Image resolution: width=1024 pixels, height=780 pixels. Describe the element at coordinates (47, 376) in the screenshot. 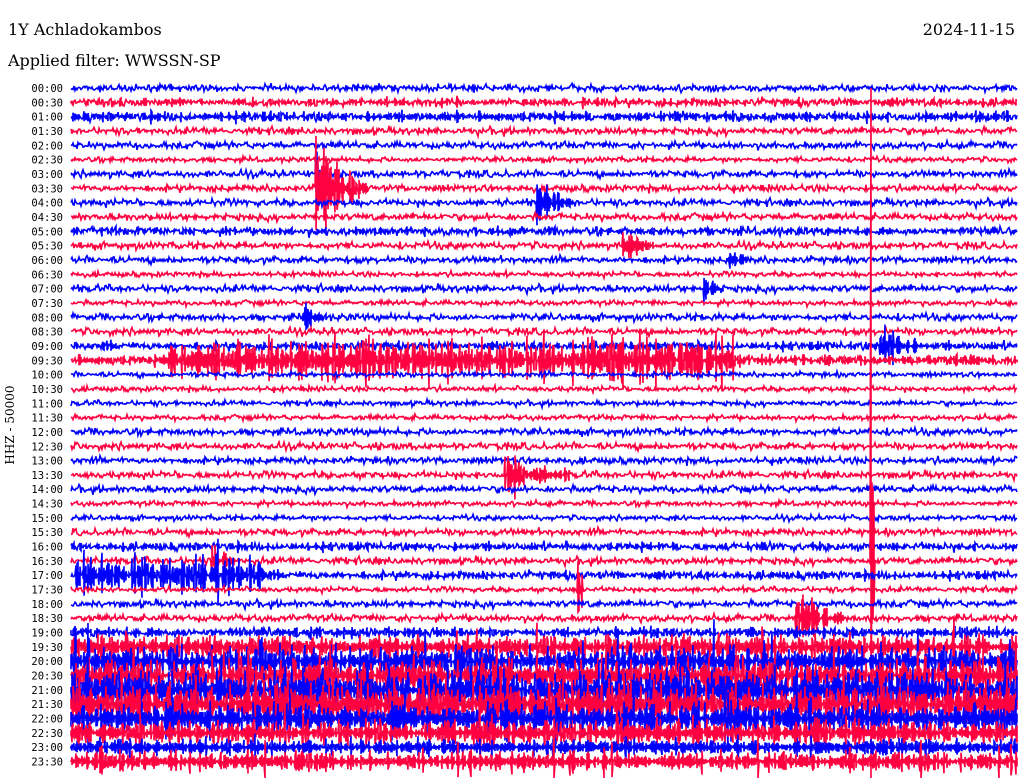

I see `row-time-label: 10:00` at that location.